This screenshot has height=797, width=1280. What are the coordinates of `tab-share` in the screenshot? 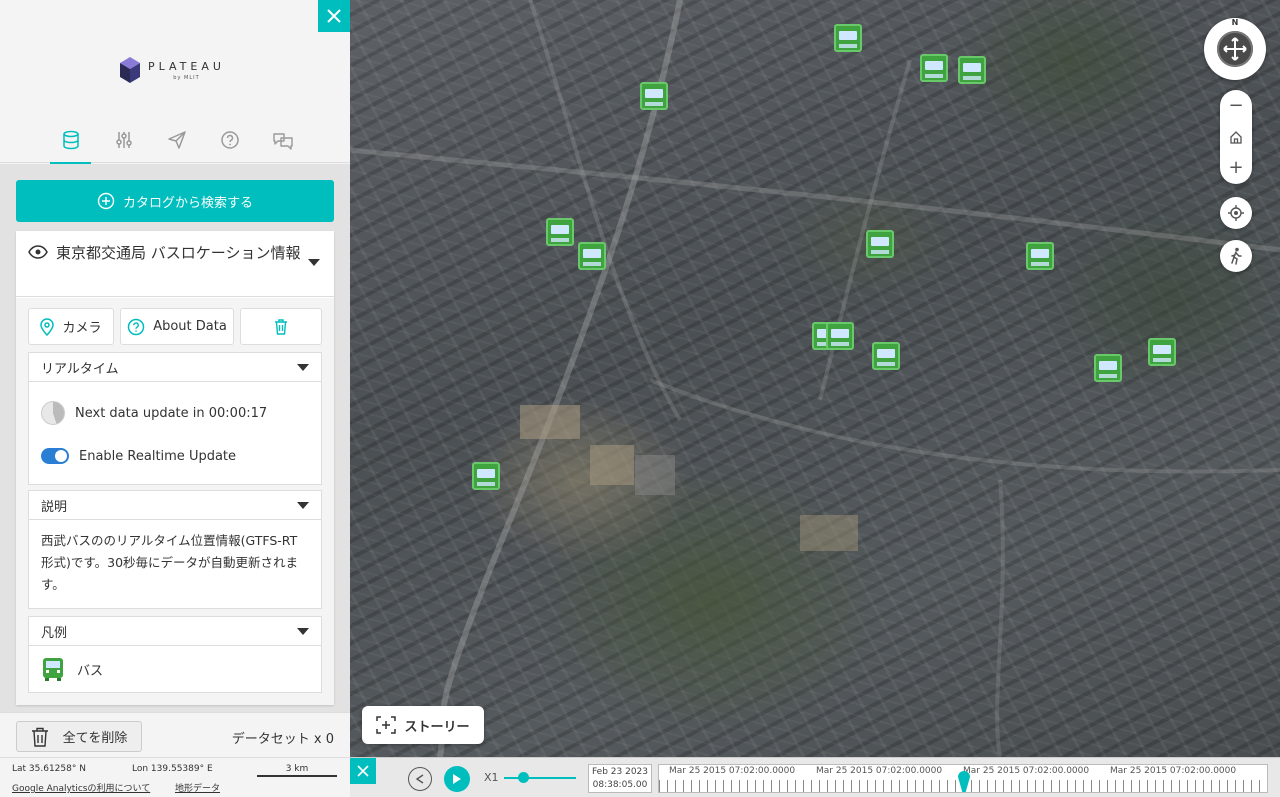 It's located at (176, 147).